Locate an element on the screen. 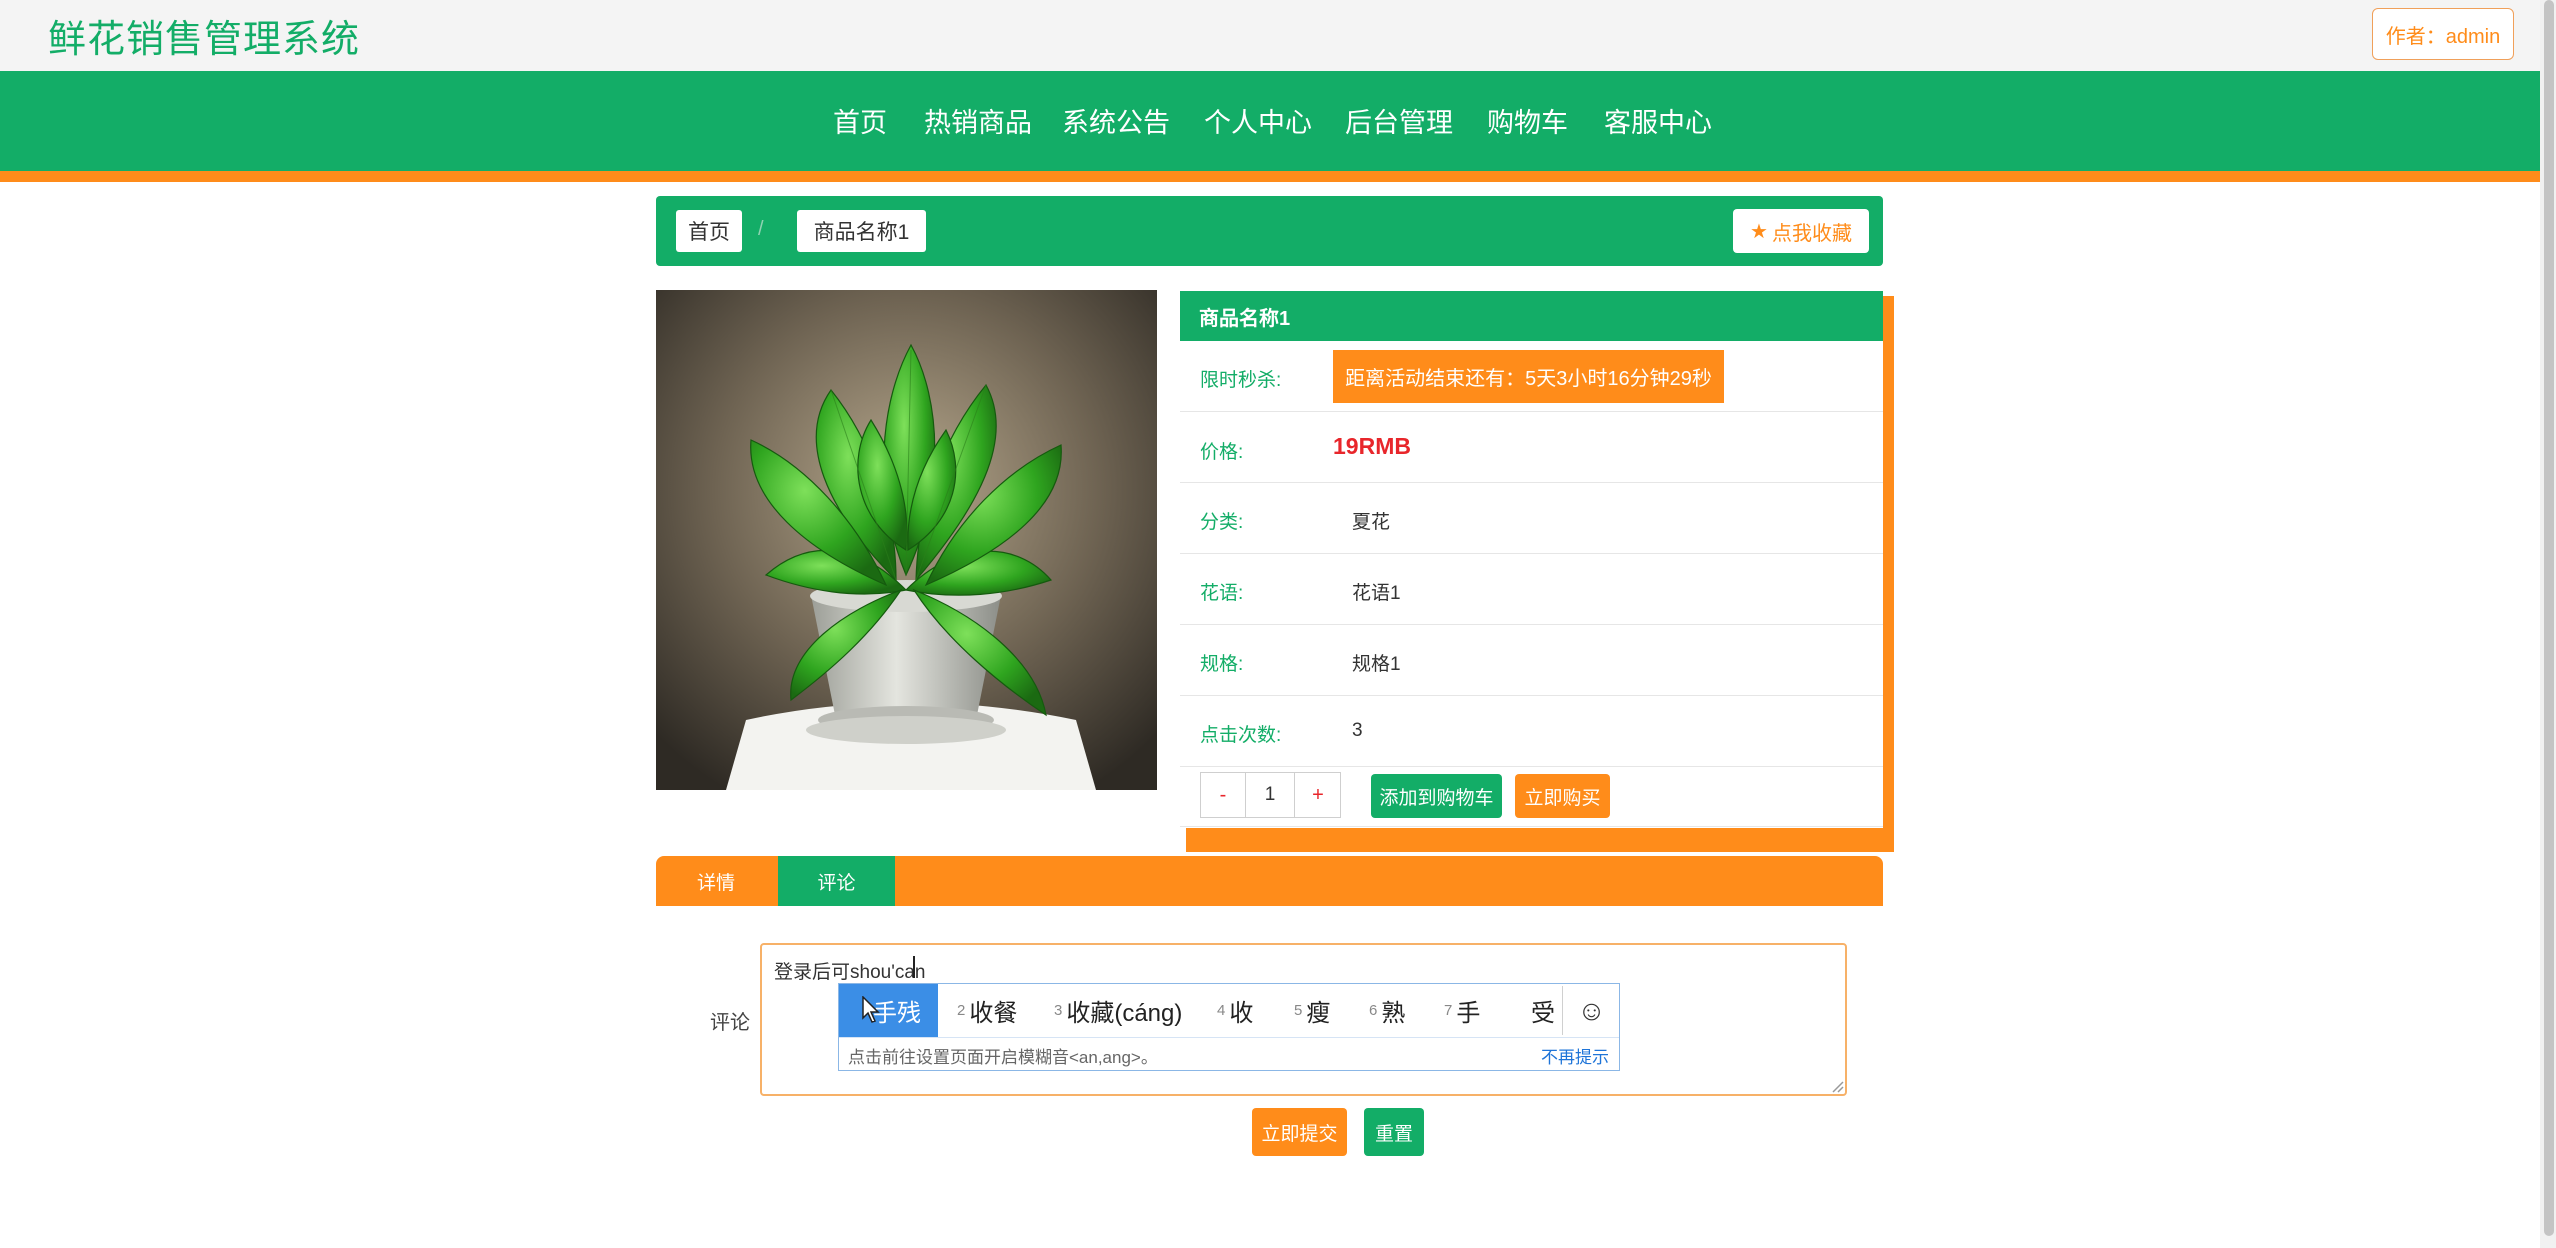 The image size is (2556, 1248). favorite-button: ★ 点我收藏 is located at coordinates (1801, 231).